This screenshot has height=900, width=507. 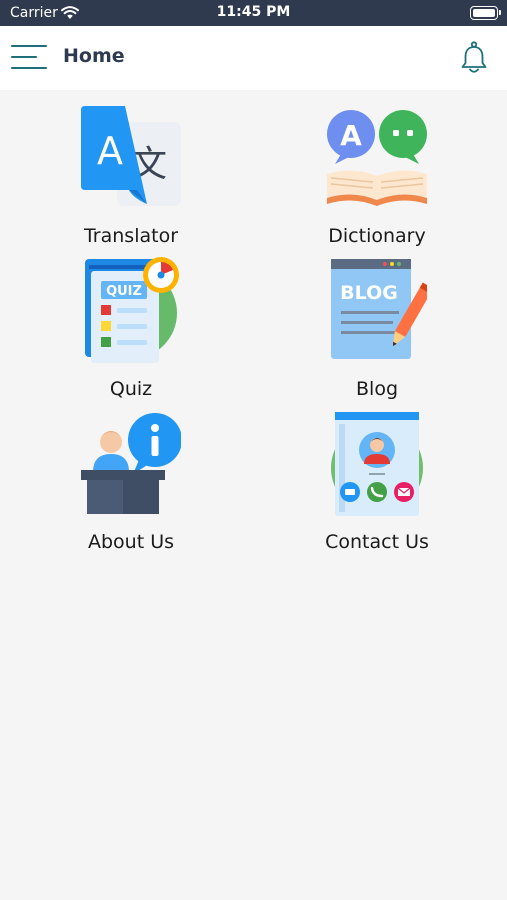 What do you see at coordinates (377, 542) in the screenshot?
I see `tile-label: Contact Us` at bounding box center [377, 542].